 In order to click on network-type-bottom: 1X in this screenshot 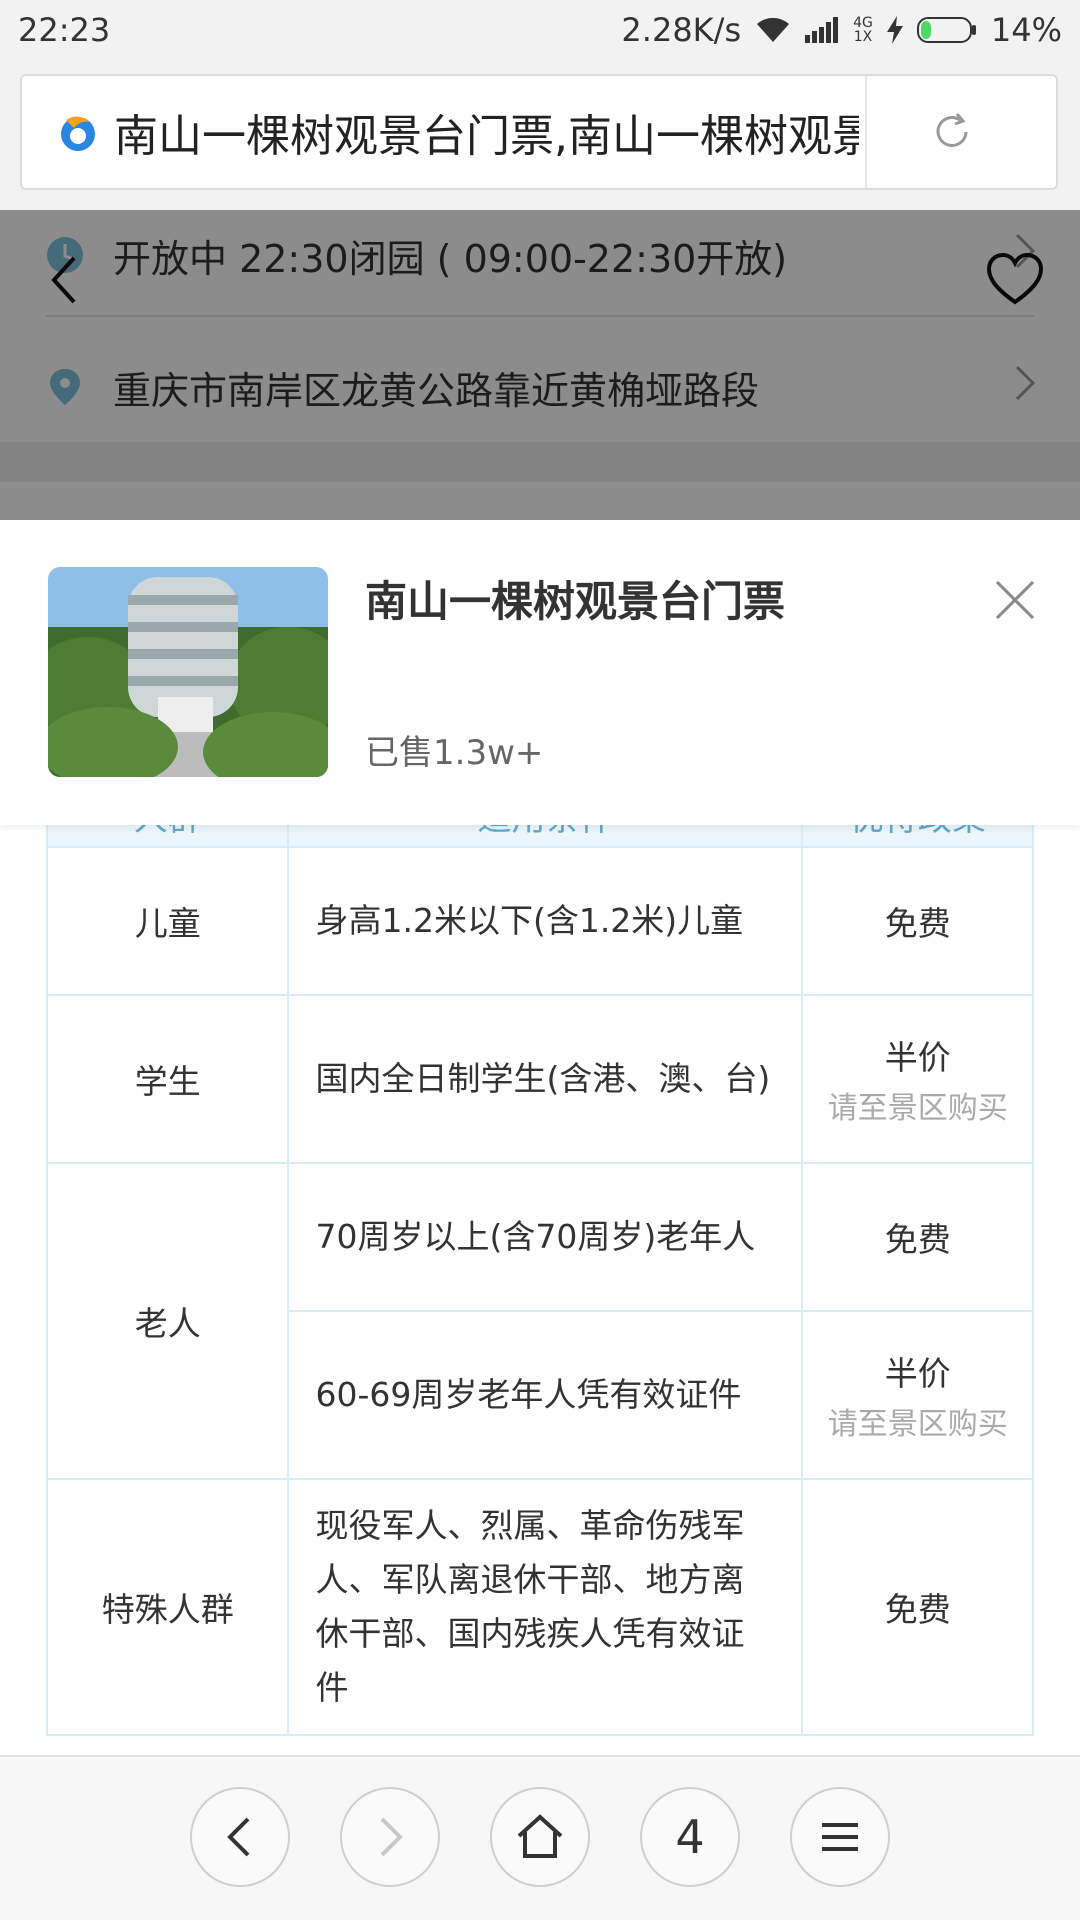, I will do `click(863, 37)`.